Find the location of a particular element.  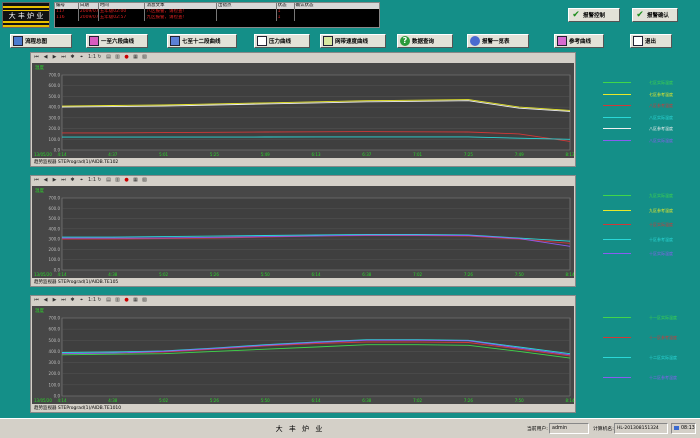

plot-frame is located at coordinates (316, 357).